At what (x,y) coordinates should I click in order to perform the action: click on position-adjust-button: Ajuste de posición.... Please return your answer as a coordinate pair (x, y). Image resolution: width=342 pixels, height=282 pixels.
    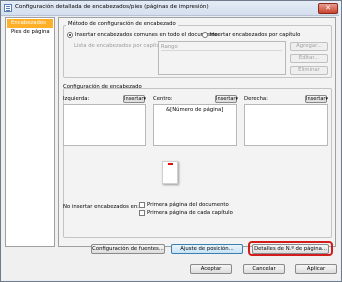
    Looking at the image, I should click on (207, 249).